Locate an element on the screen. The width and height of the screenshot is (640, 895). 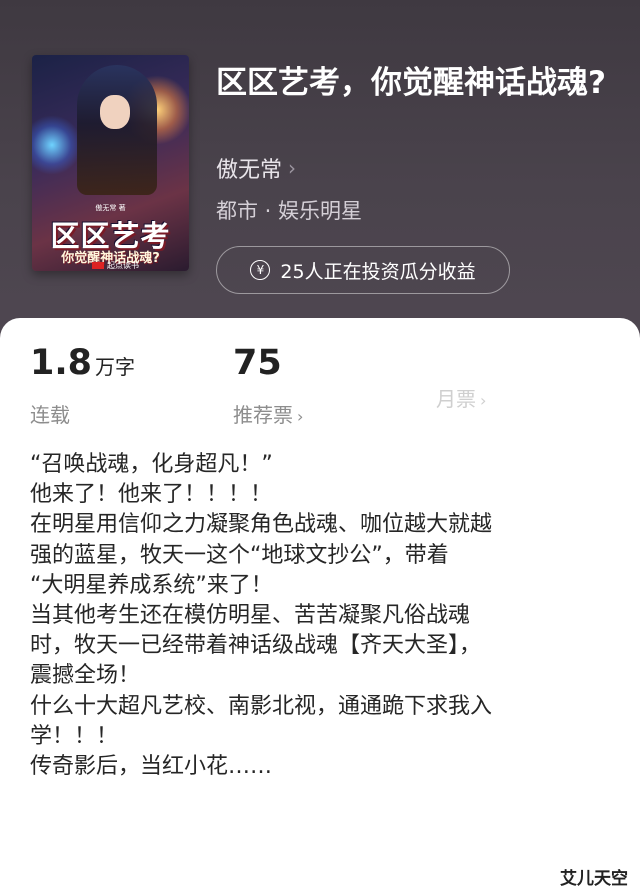
word-count-value: 1.8 is located at coordinates (61, 363).